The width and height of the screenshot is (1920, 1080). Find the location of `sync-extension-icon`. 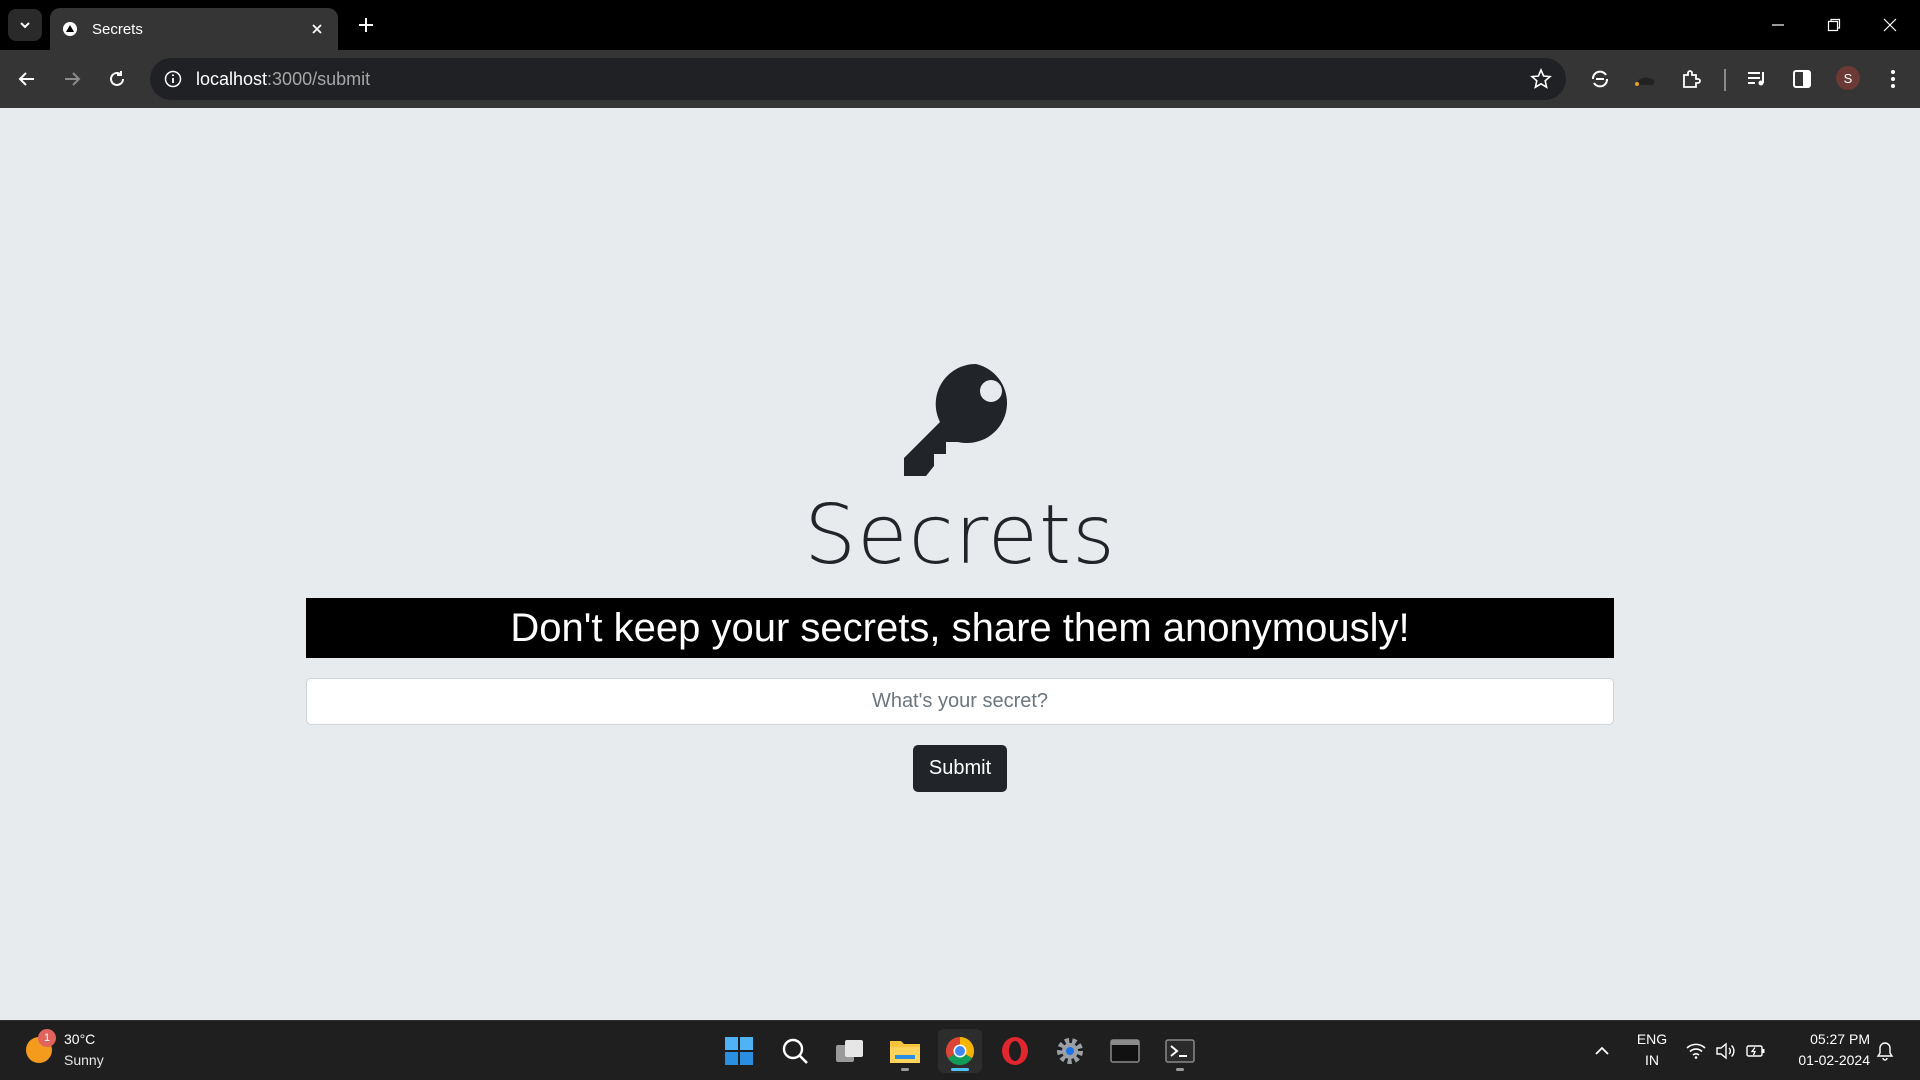

sync-extension-icon is located at coordinates (1600, 79).